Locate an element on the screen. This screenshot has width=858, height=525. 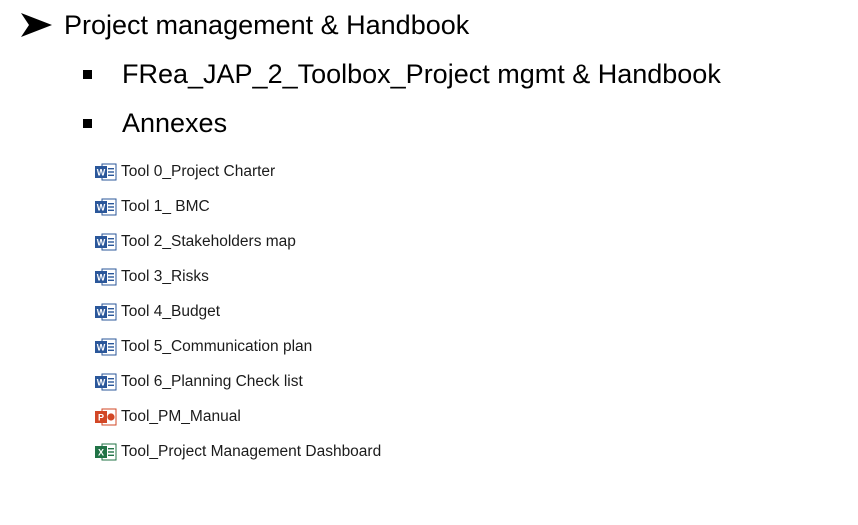
file-item: W Tool 1_ BMC is located at coordinates (444, 206).